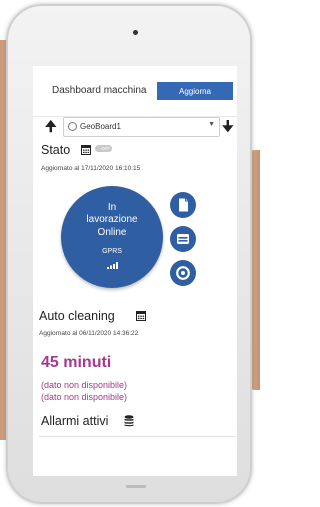 Image resolution: width=320 pixels, height=507 pixels. What do you see at coordinates (112, 219) in the screenshot?
I see `status-line-2: lavorazione` at bounding box center [112, 219].